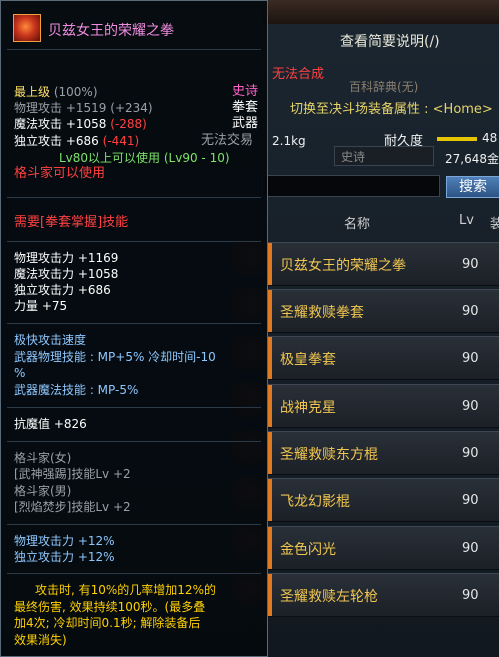 This screenshot has height=657, width=499. What do you see at coordinates (50, 424) in the screenshot?
I see `anti-magic-value: 抗魔值 +826` at bounding box center [50, 424].